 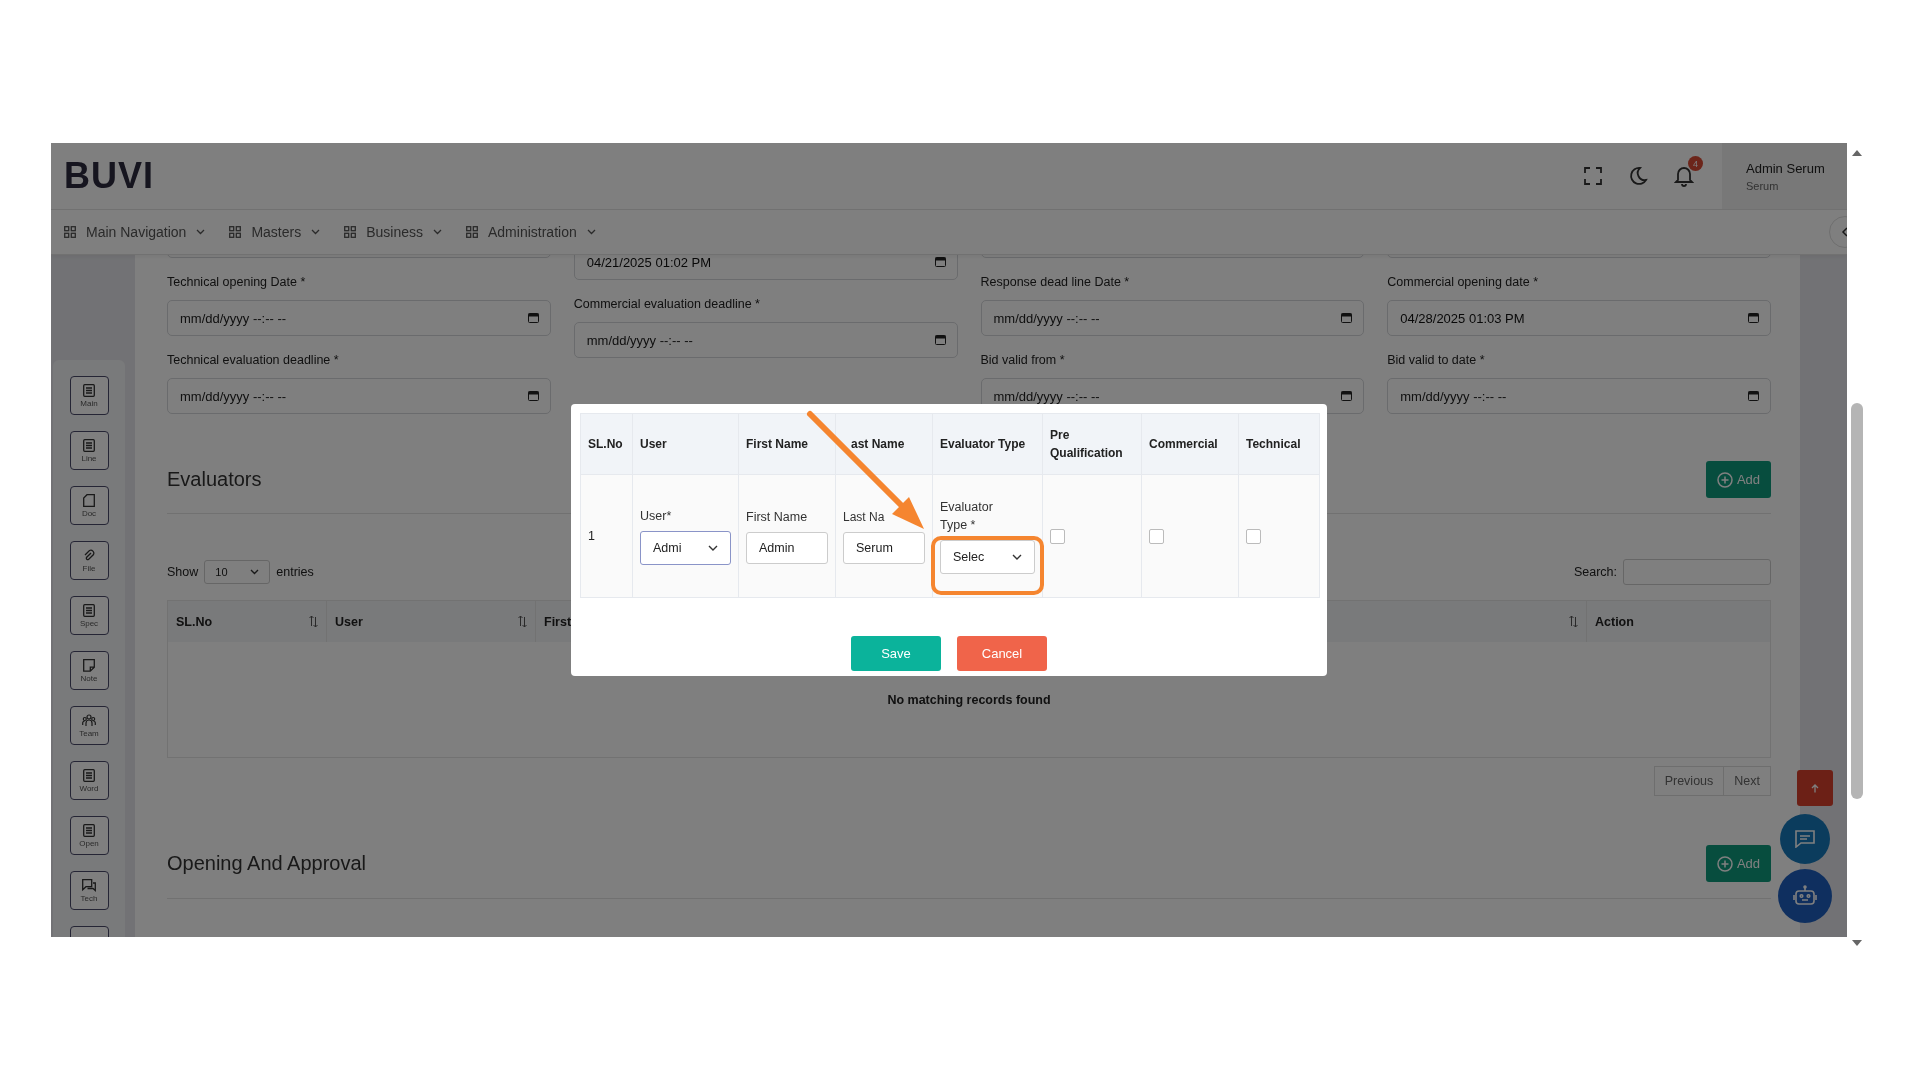 I want to click on user-select: Admi, so click(x=685, y=548).